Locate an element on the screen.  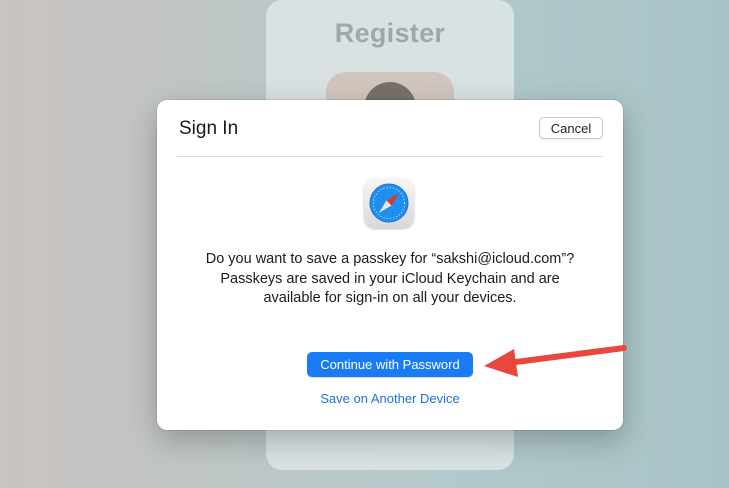
cancel-button: Cancel is located at coordinates (571, 128).